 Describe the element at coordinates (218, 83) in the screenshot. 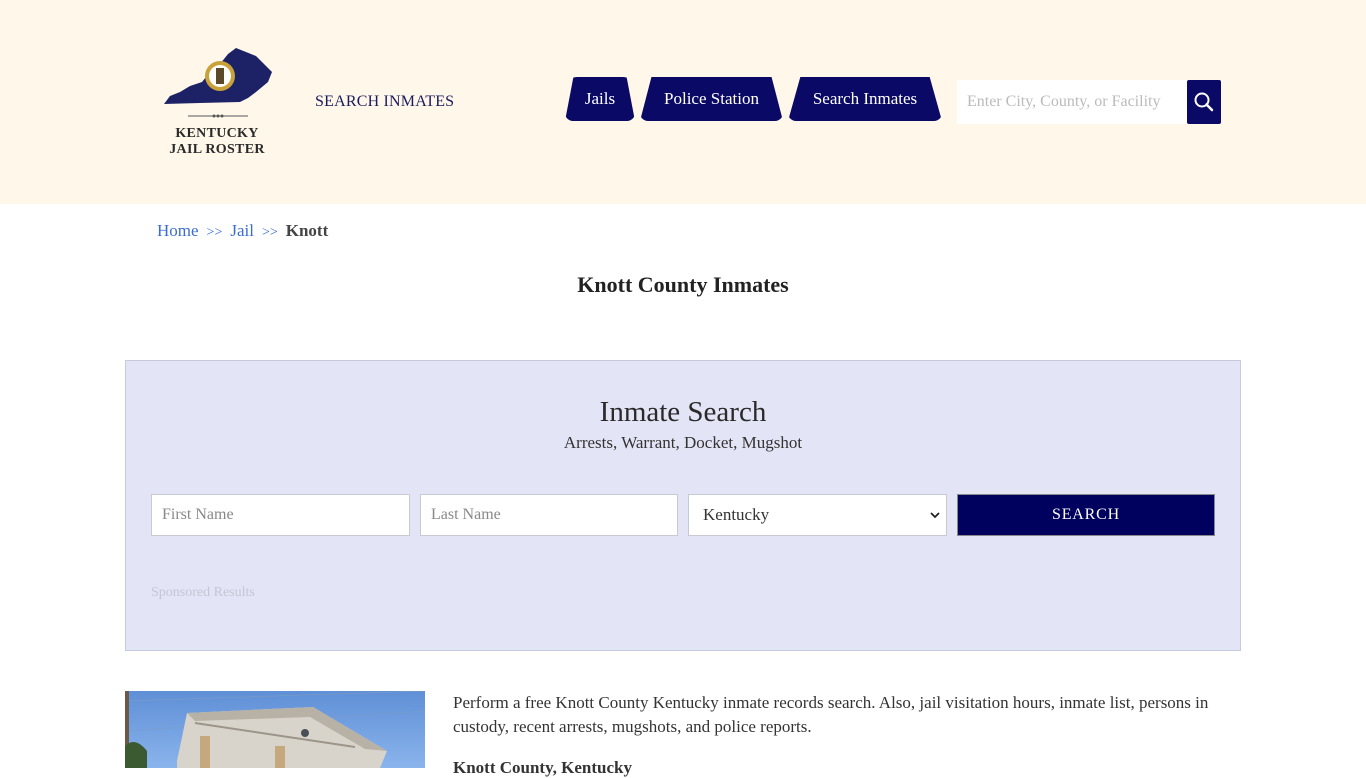

I see `kentucky-map-icon` at that location.